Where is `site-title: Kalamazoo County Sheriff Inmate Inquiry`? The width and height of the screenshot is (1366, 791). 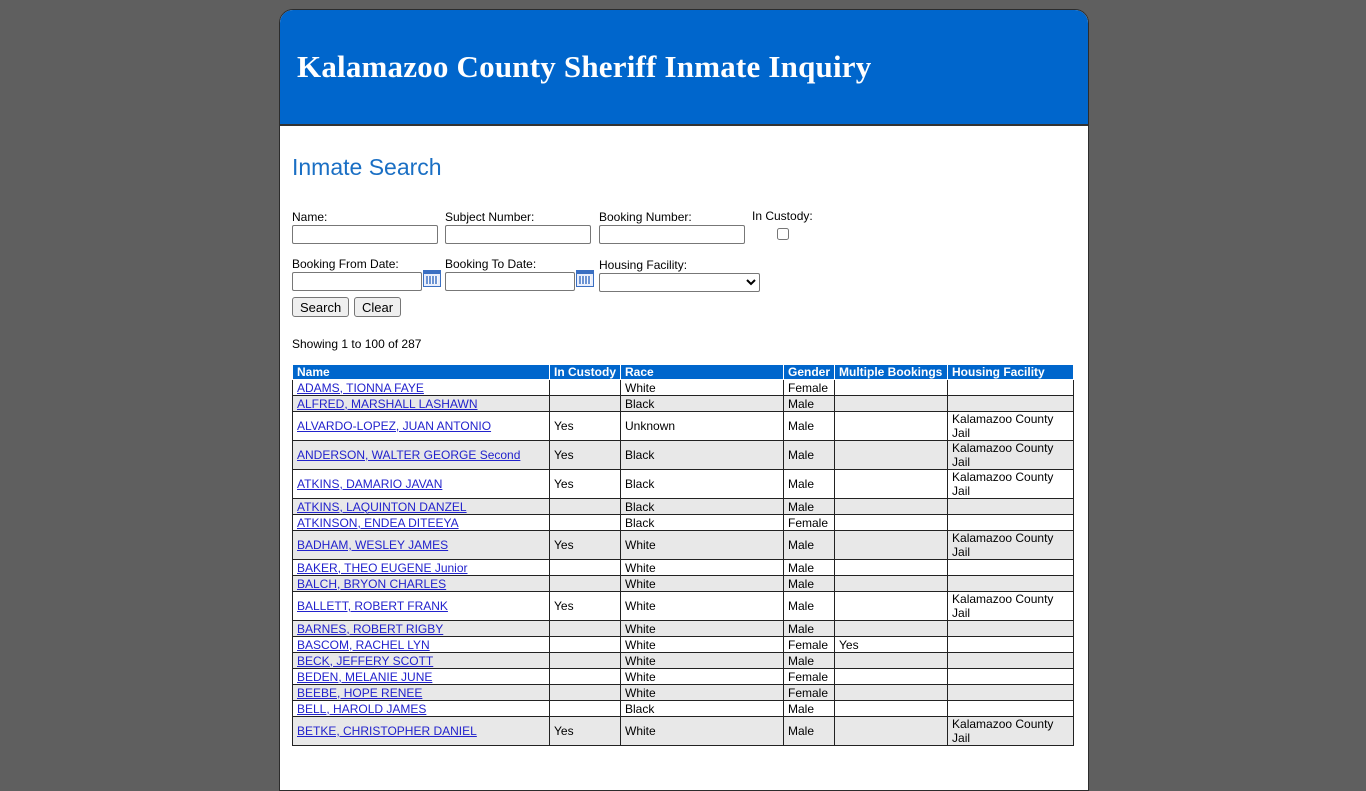 site-title: Kalamazoo County Sheriff Inmate Inquiry is located at coordinates (584, 66).